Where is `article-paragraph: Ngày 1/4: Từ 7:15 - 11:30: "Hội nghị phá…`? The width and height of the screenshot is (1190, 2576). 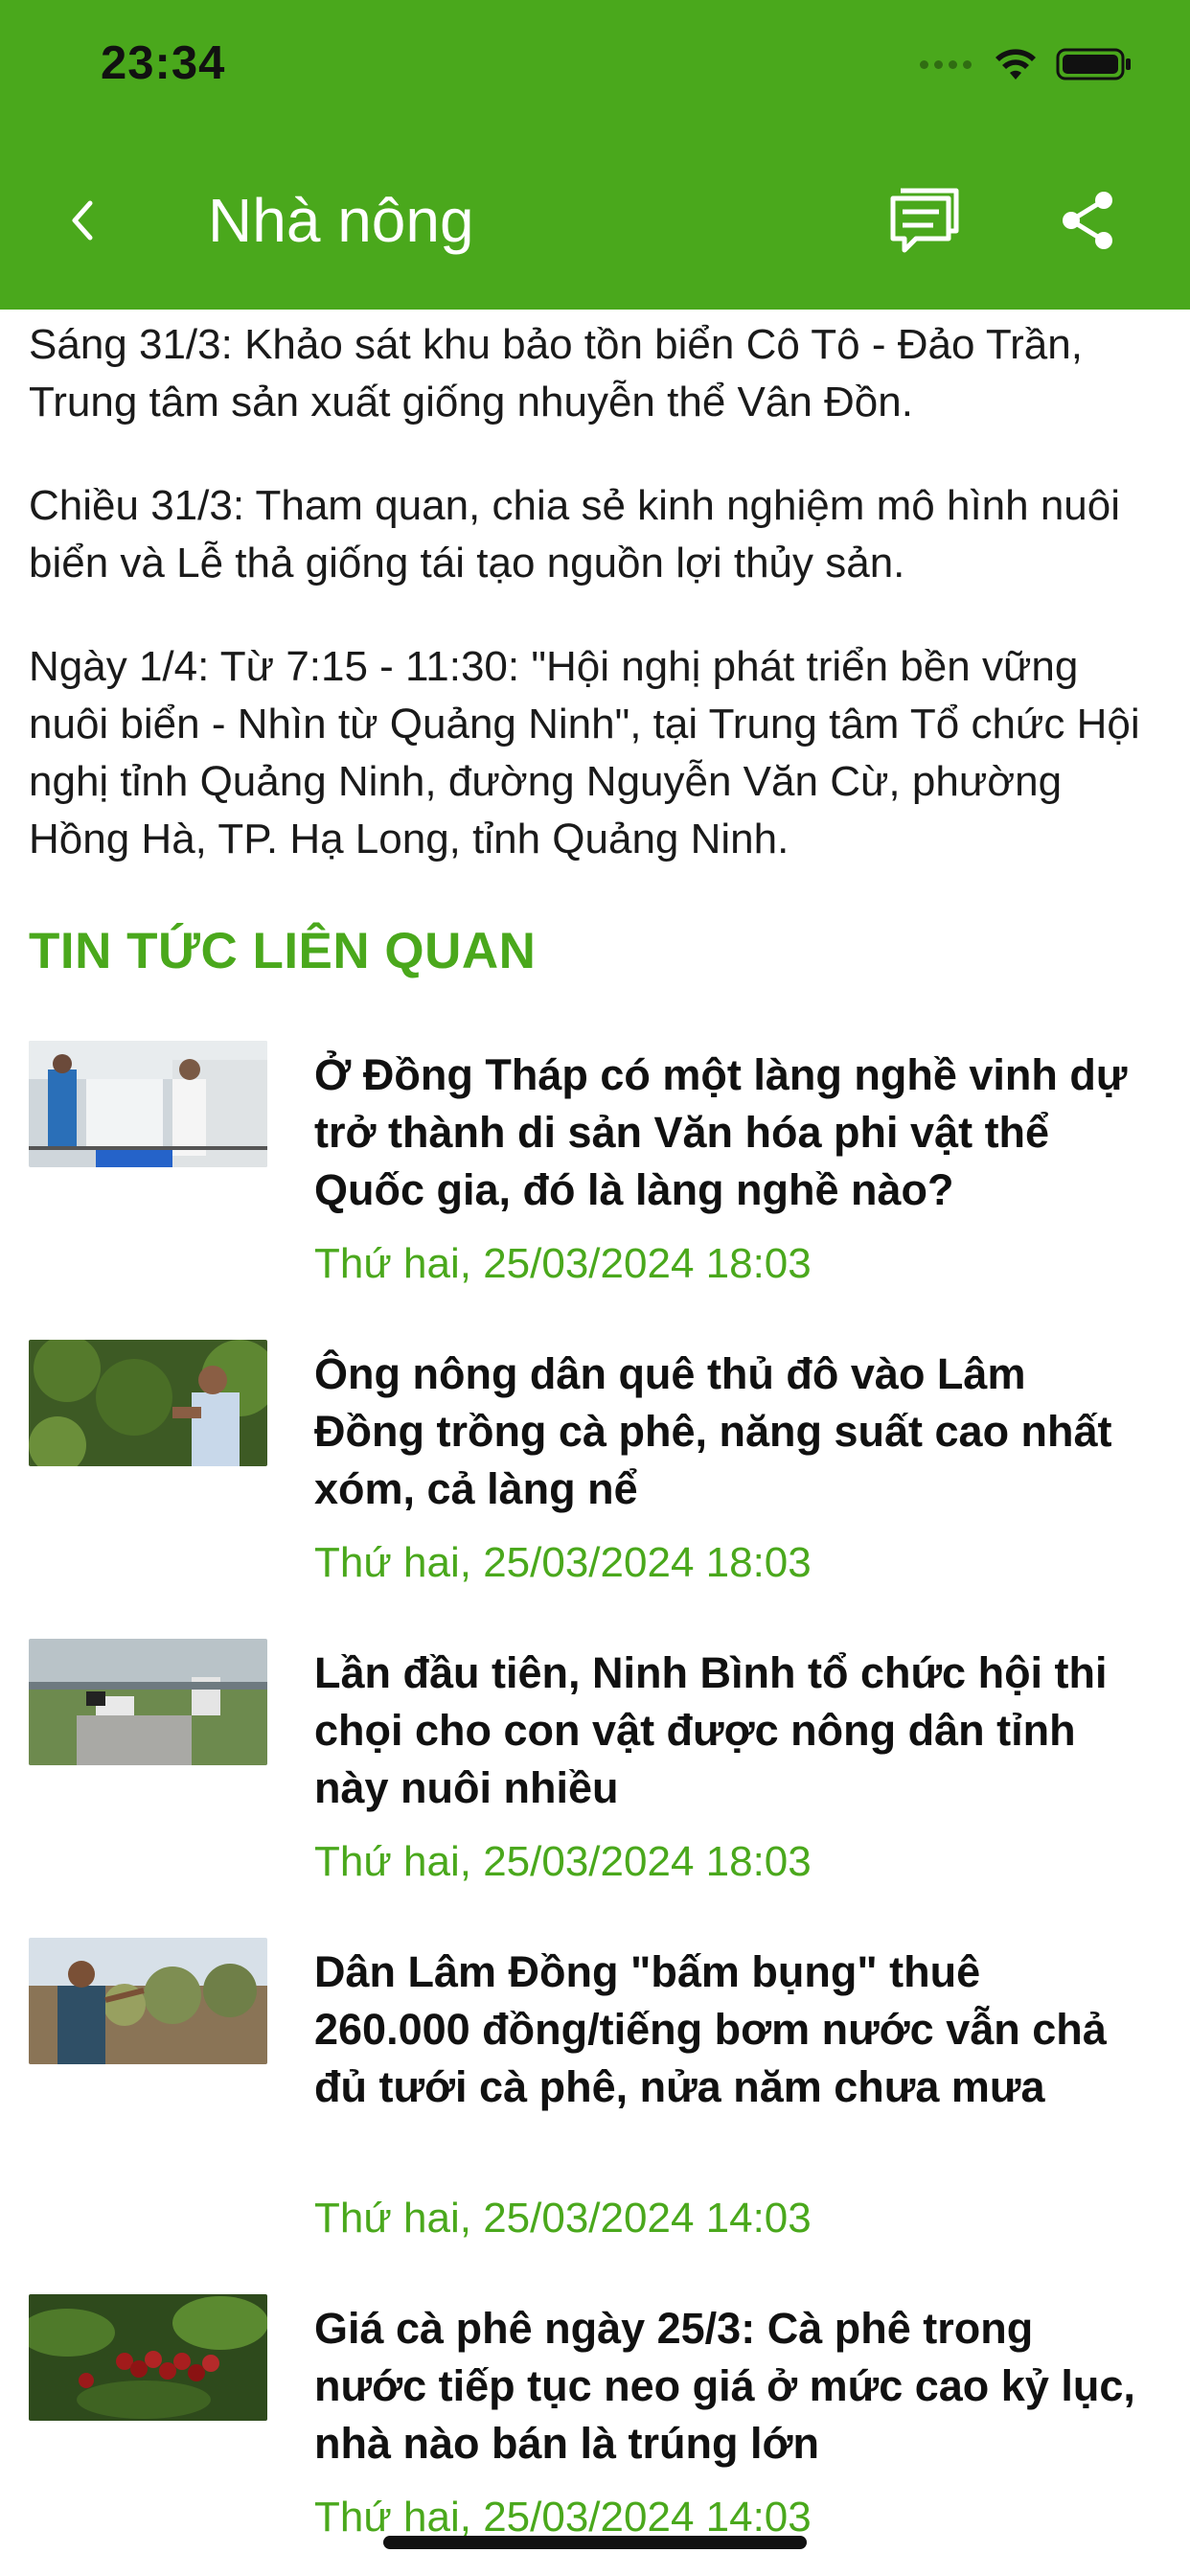 article-paragraph: Ngày 1/4: Từ 7:15 - 11:30: "Hội nghị phá… is located at coordinates (585, 752).